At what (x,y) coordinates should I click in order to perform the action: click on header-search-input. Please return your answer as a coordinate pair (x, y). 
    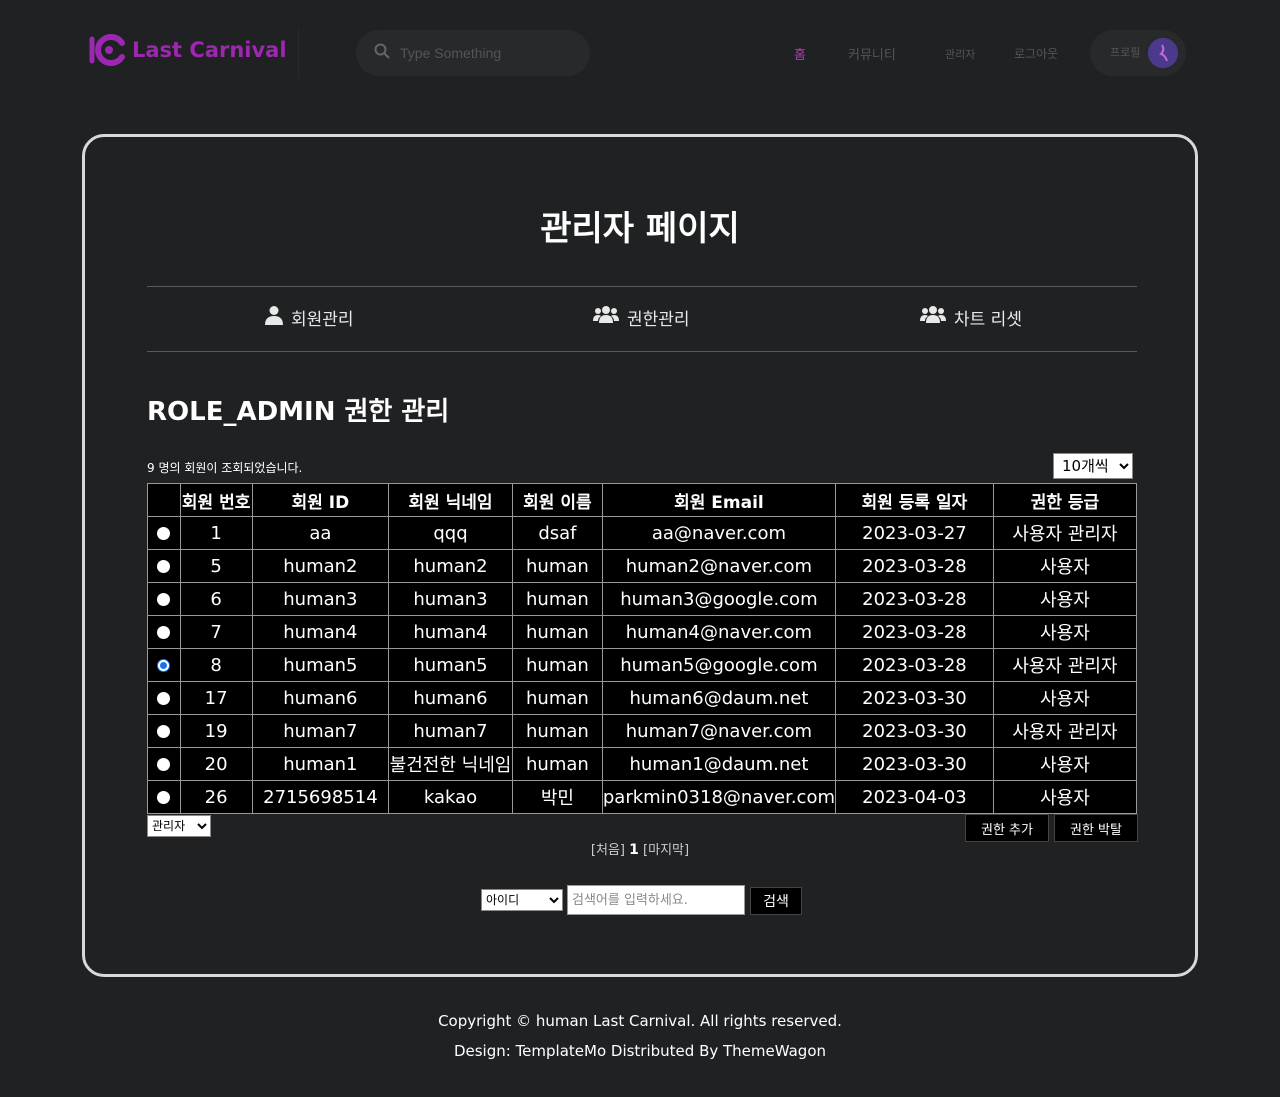
    Looking at the image, I should click on (485, 53).